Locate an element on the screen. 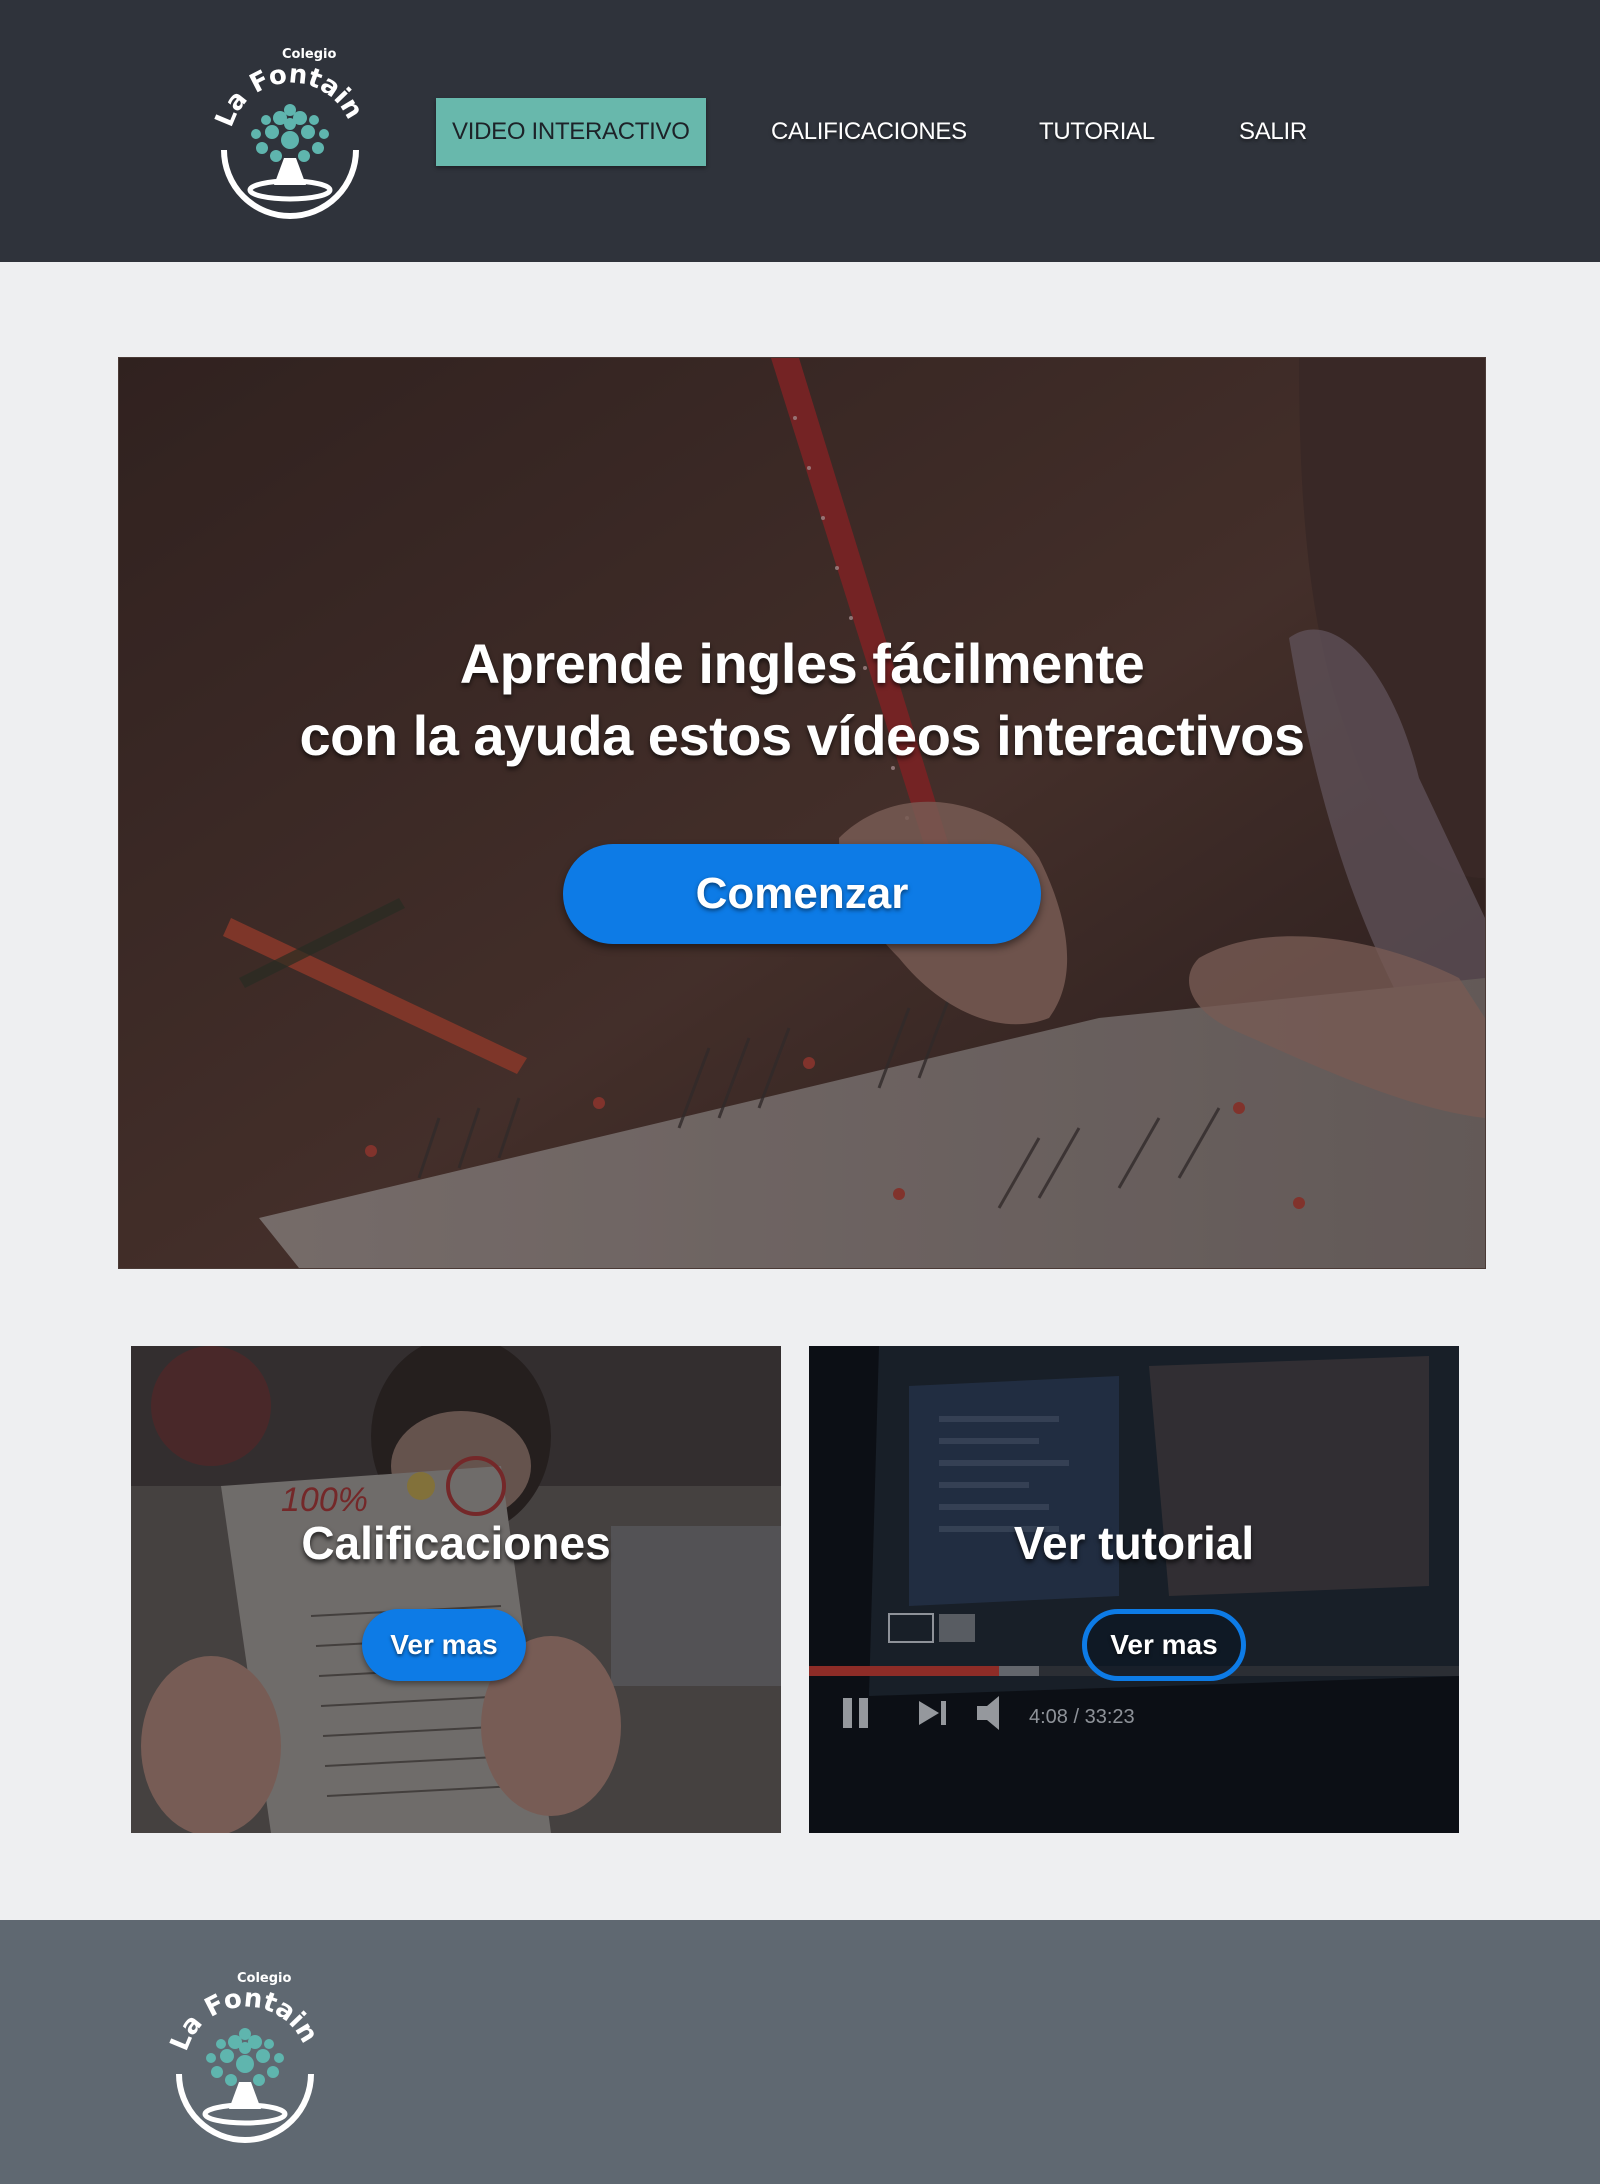 The width and height of the screenshot is (1600, 2184). nav-video-interactivo: VIDEO INTERACTIVO is located at coordinates (571, 132).